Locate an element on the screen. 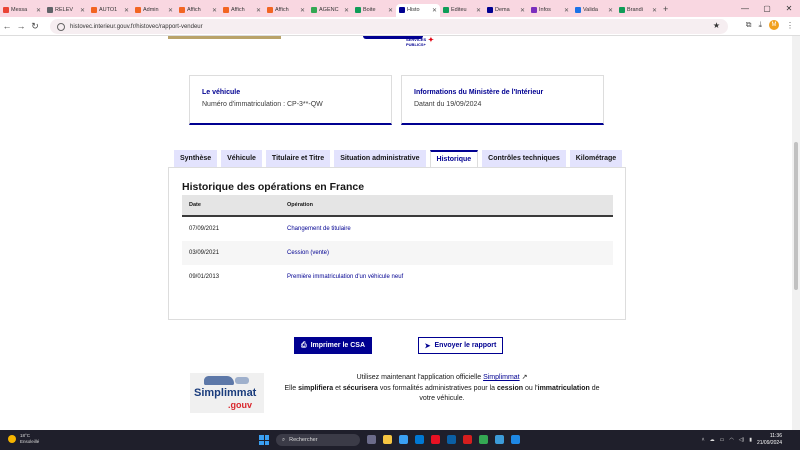 The image size is (800, 450). browser-tab: Dema ✕ is located at coordinates (506, 10).